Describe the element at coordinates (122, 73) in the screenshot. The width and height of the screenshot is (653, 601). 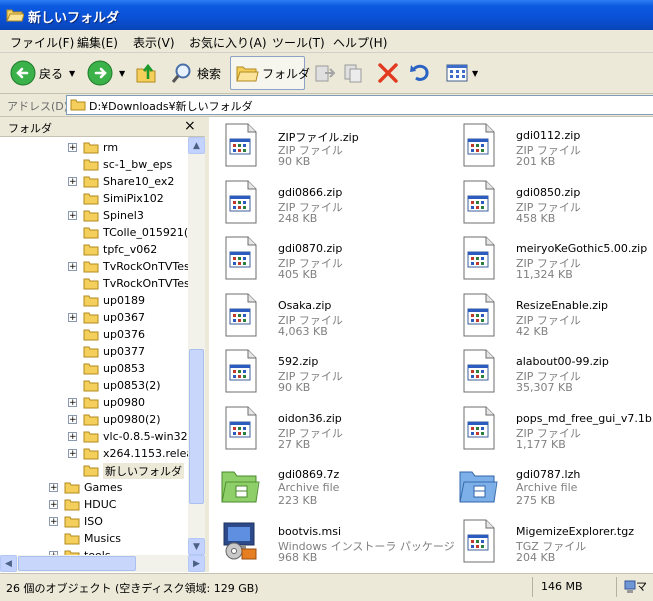
I see `forward-dropdown-icon: ▼` at that location.